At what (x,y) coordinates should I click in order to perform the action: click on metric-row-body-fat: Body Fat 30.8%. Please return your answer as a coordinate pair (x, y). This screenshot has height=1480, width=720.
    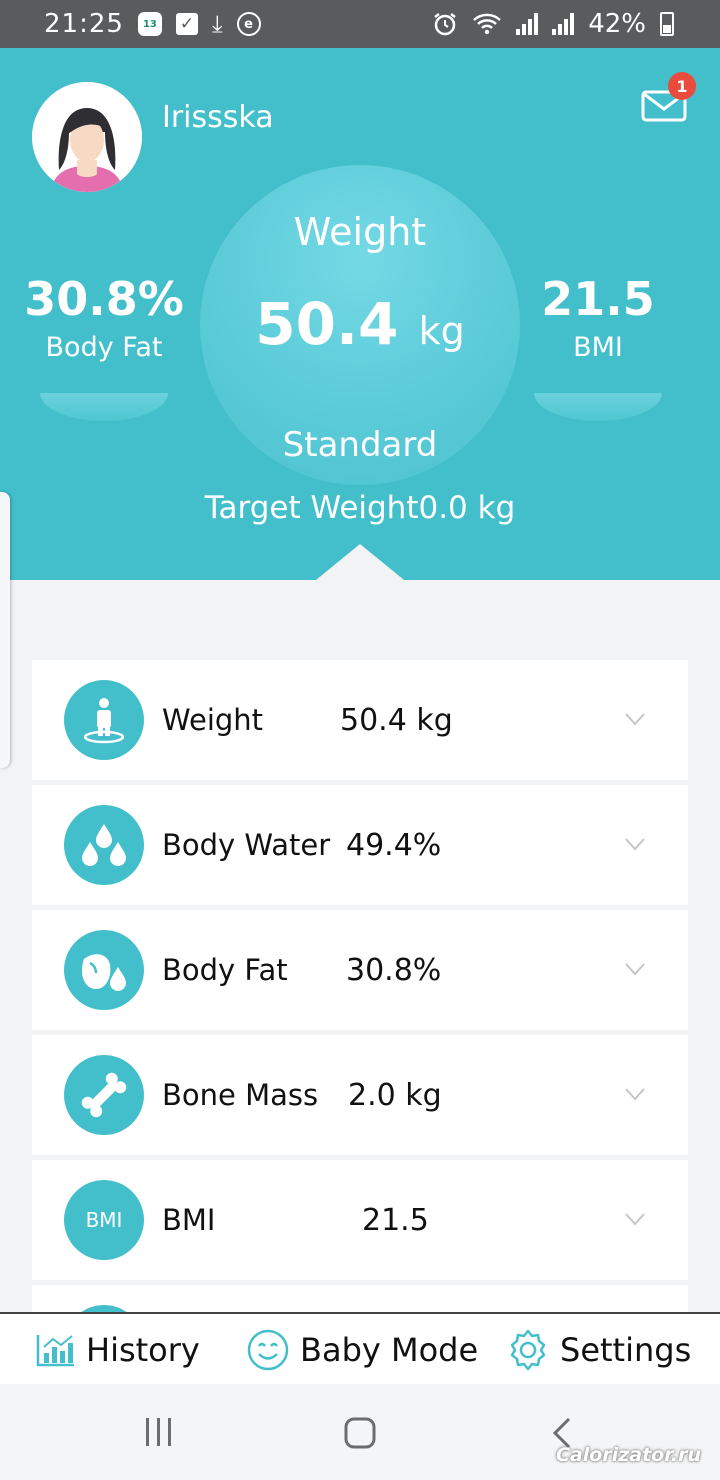
    Looking at the image, I should click on (360, 970).